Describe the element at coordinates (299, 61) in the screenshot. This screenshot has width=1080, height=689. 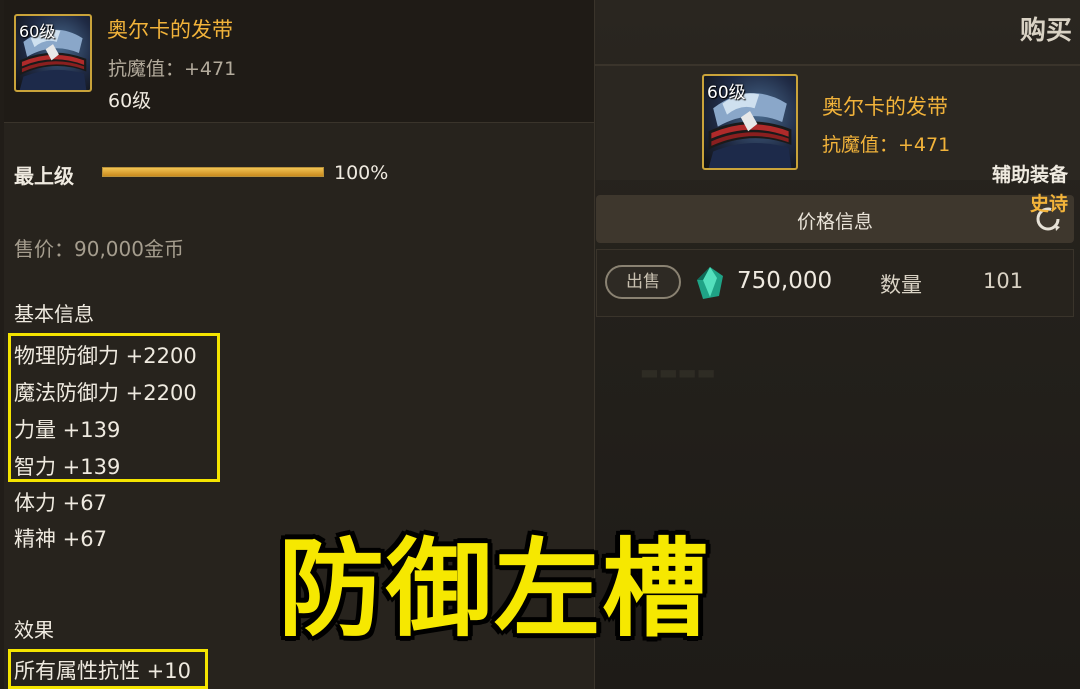
I see `tooltip-header` at that location.